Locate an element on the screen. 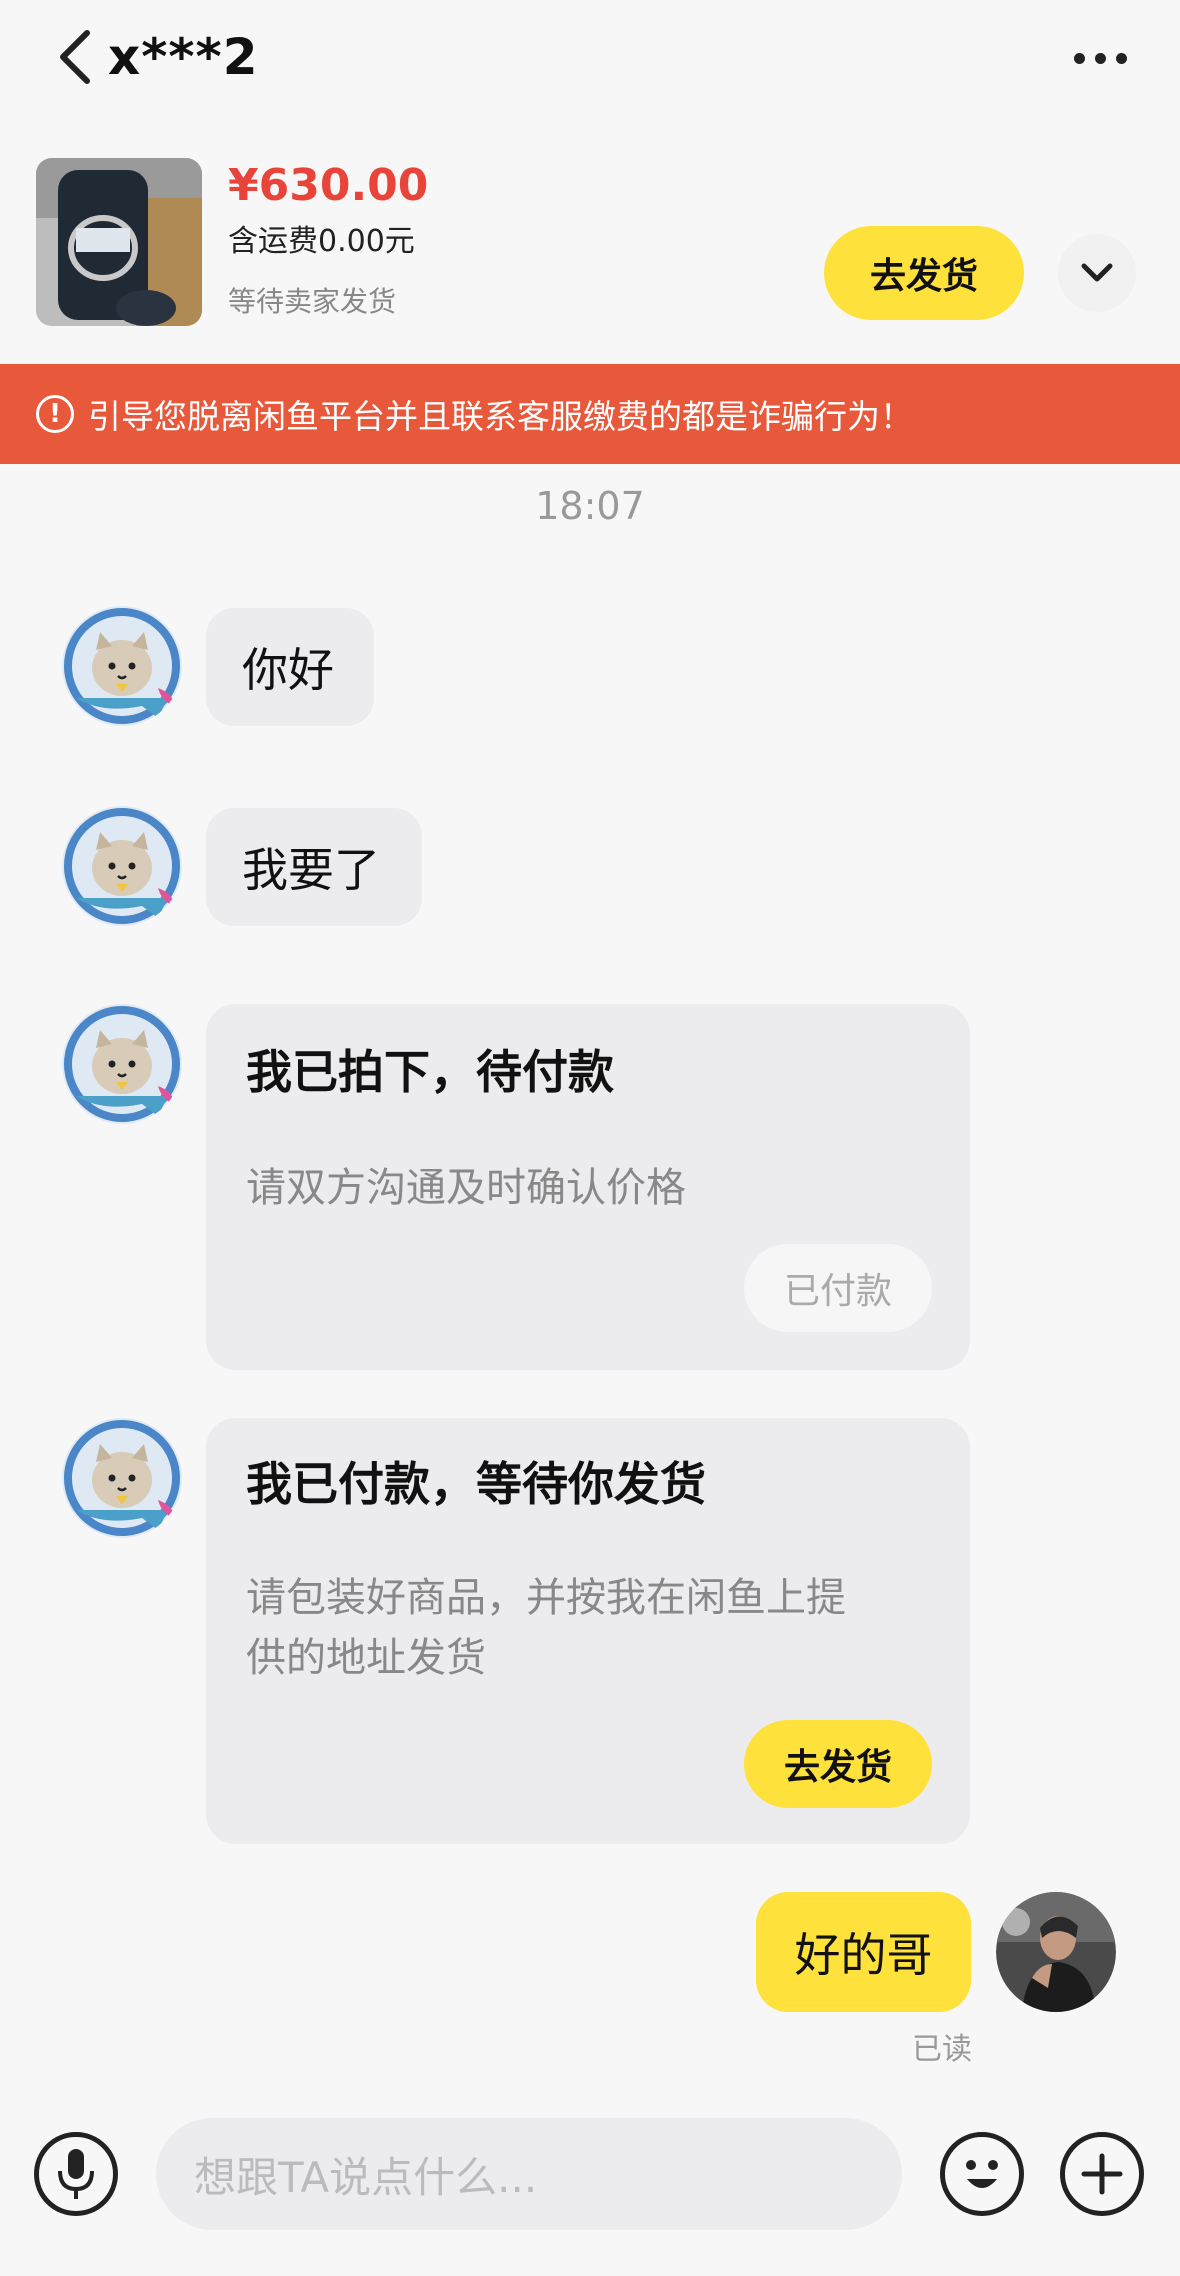 The image size is (1180, 2276). outgoing-message: 好的哥 is located at coordinates (863, 1952).